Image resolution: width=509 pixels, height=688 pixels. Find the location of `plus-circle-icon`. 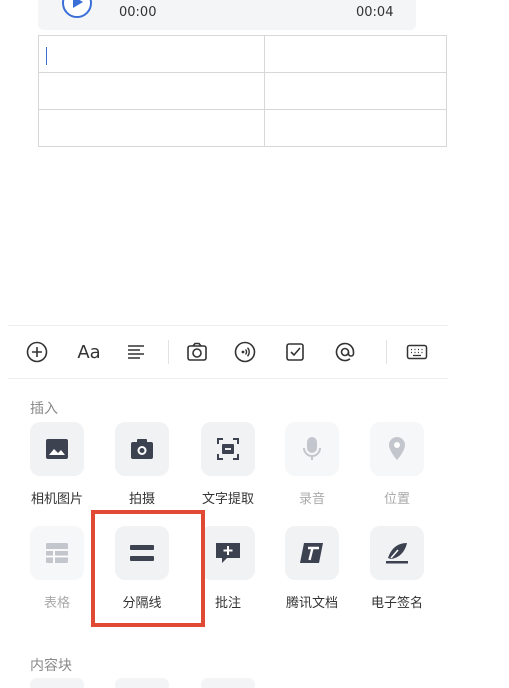

plus-circle-icon is located at coordinates (37, 352).